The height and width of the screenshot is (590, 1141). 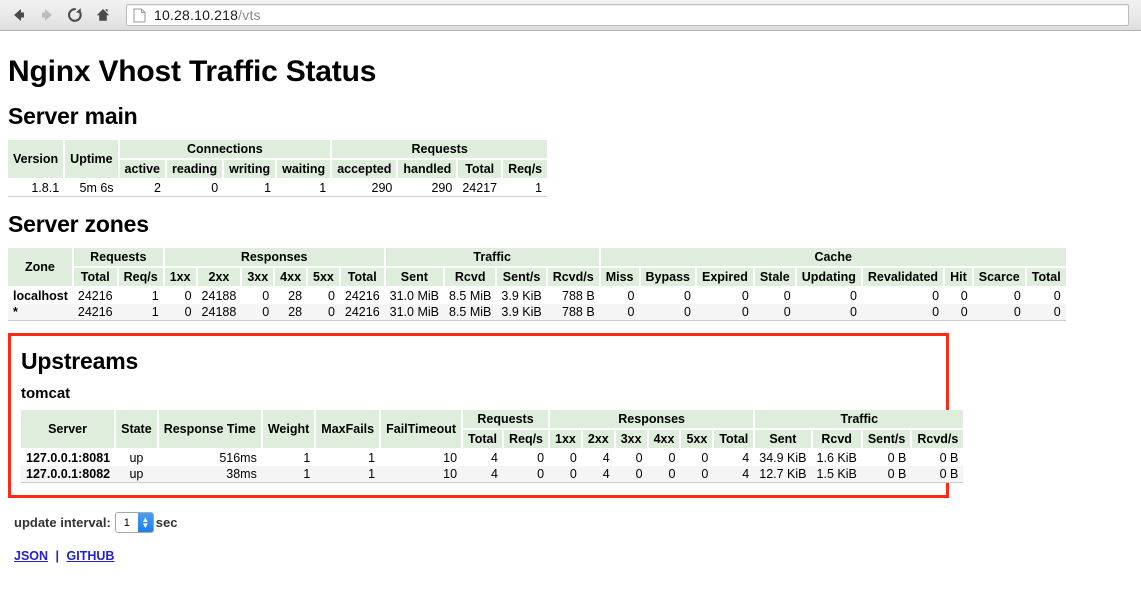 What do you see at coordinates (225, 150) in the screenshot?
I see `group-connections: Connections` at bounding box center [225, 150].